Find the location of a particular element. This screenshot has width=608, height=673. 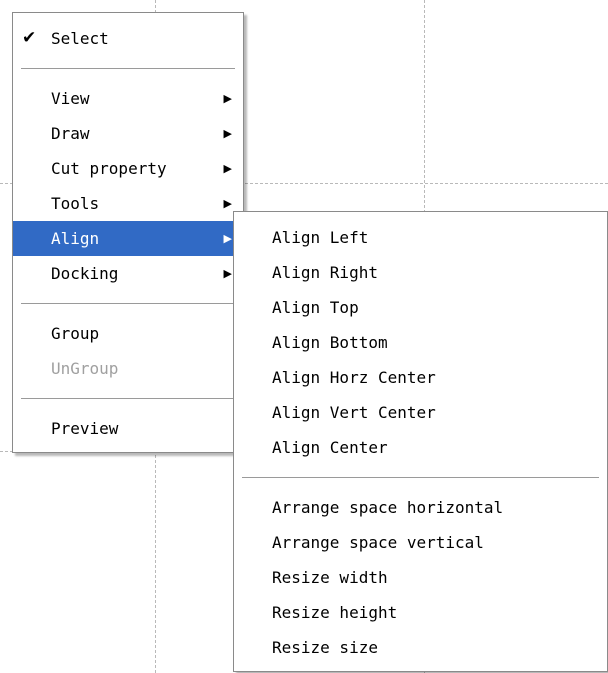

menu-item-docking: Docking ▶ is located at coordinates (128, 273).